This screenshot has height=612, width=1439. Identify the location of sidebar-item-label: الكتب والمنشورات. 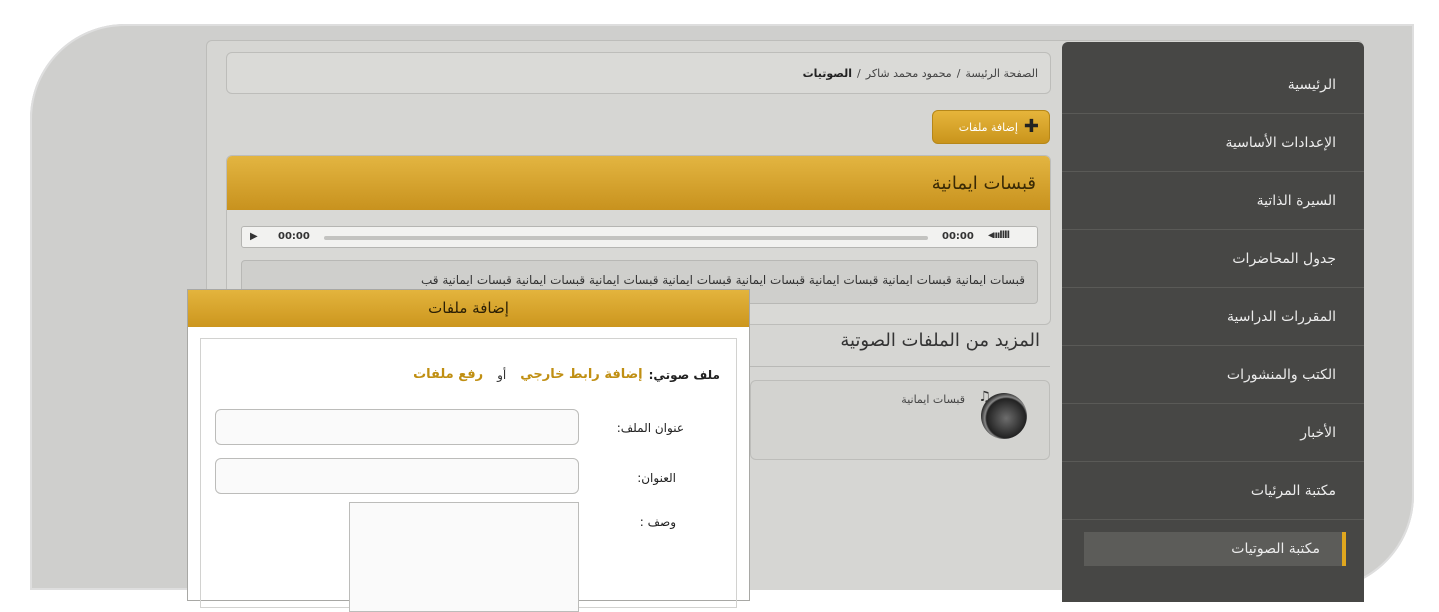
(1281, 374).